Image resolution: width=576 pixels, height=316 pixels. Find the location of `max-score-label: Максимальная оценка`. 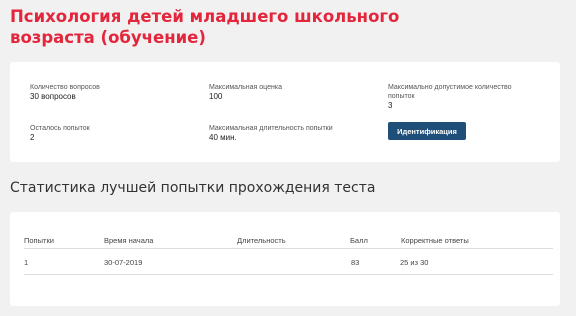

max-score-label: Максимальная оценка is located at coordinates (245, 87).